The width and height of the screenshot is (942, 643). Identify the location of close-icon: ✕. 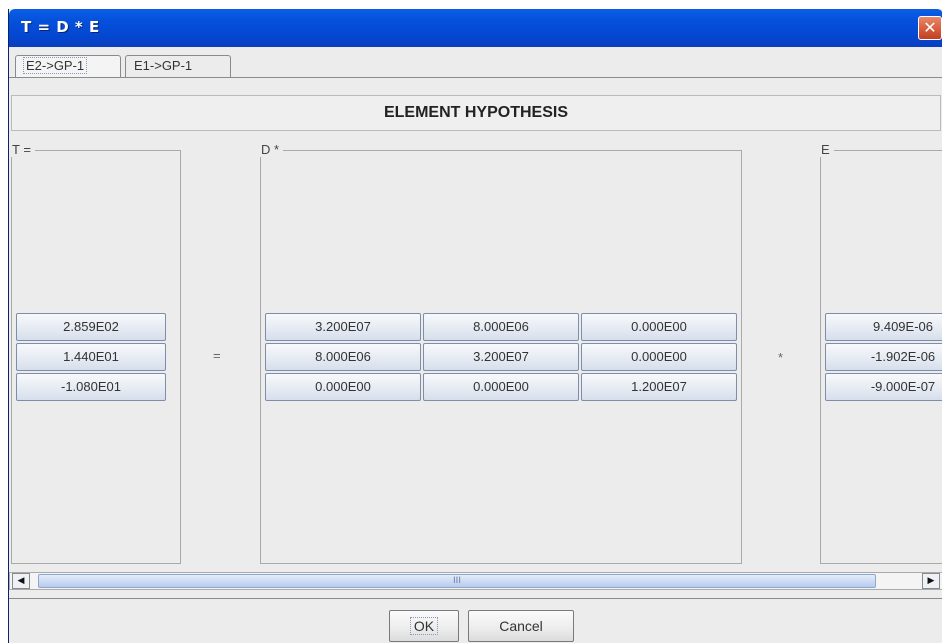
(930, 27).